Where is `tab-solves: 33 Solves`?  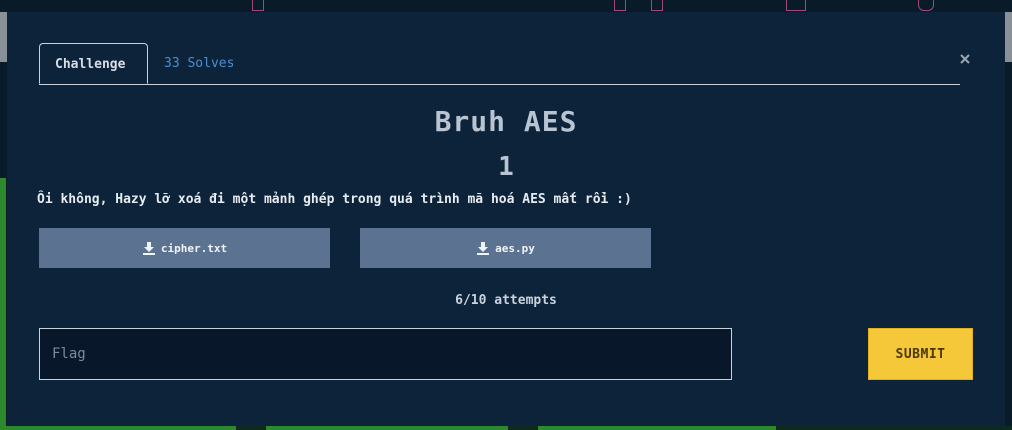 tab-solves: 33 Solves is located at coordinates (199, 63).